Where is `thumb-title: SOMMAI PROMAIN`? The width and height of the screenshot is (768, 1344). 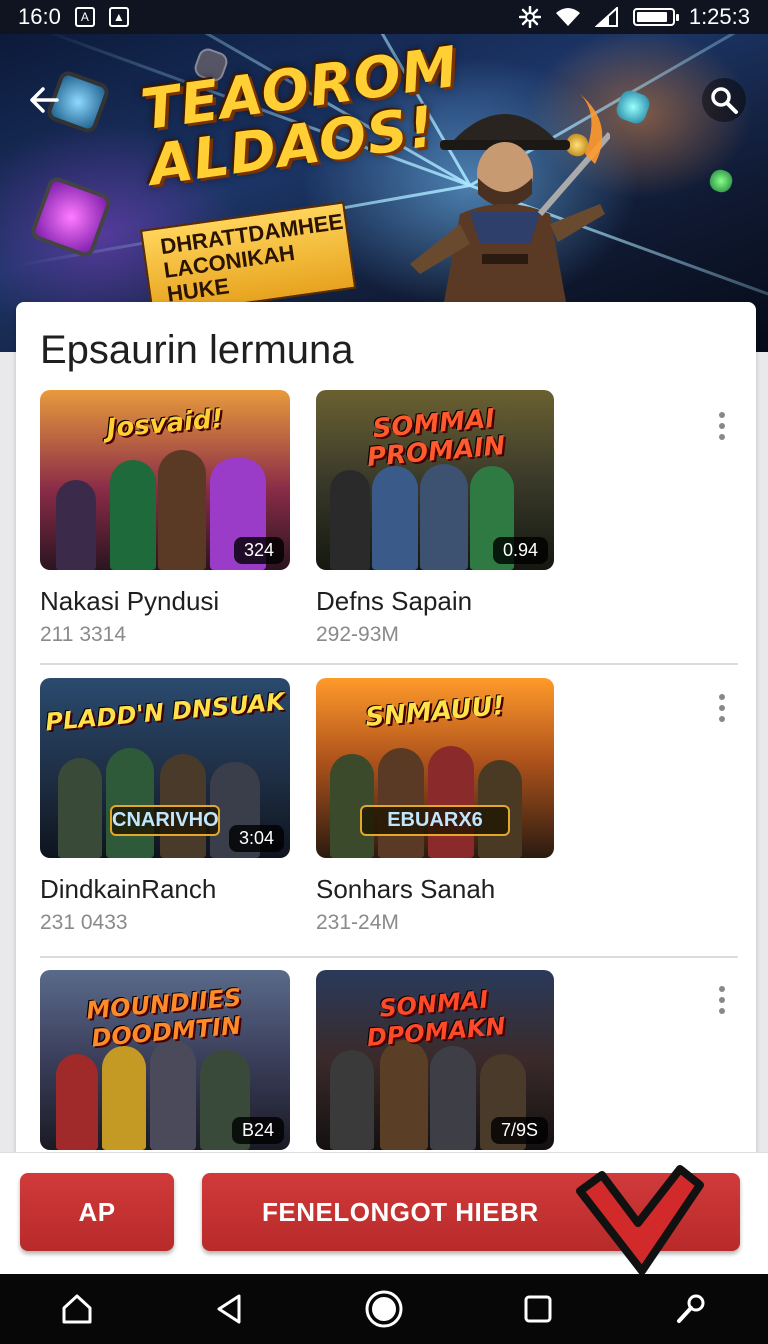 thumb-title: SOMMAI PROMAIN is located at coordinates (436, 438).